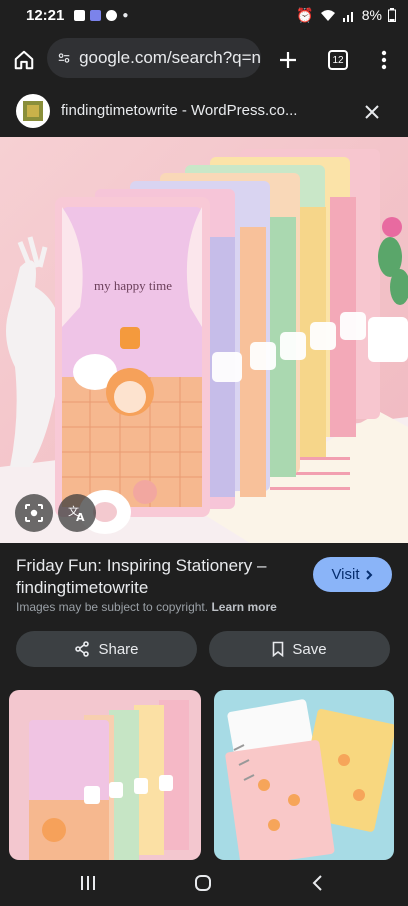 The image size is (408, 906). I want to click on back-icon, so click(317, 883).